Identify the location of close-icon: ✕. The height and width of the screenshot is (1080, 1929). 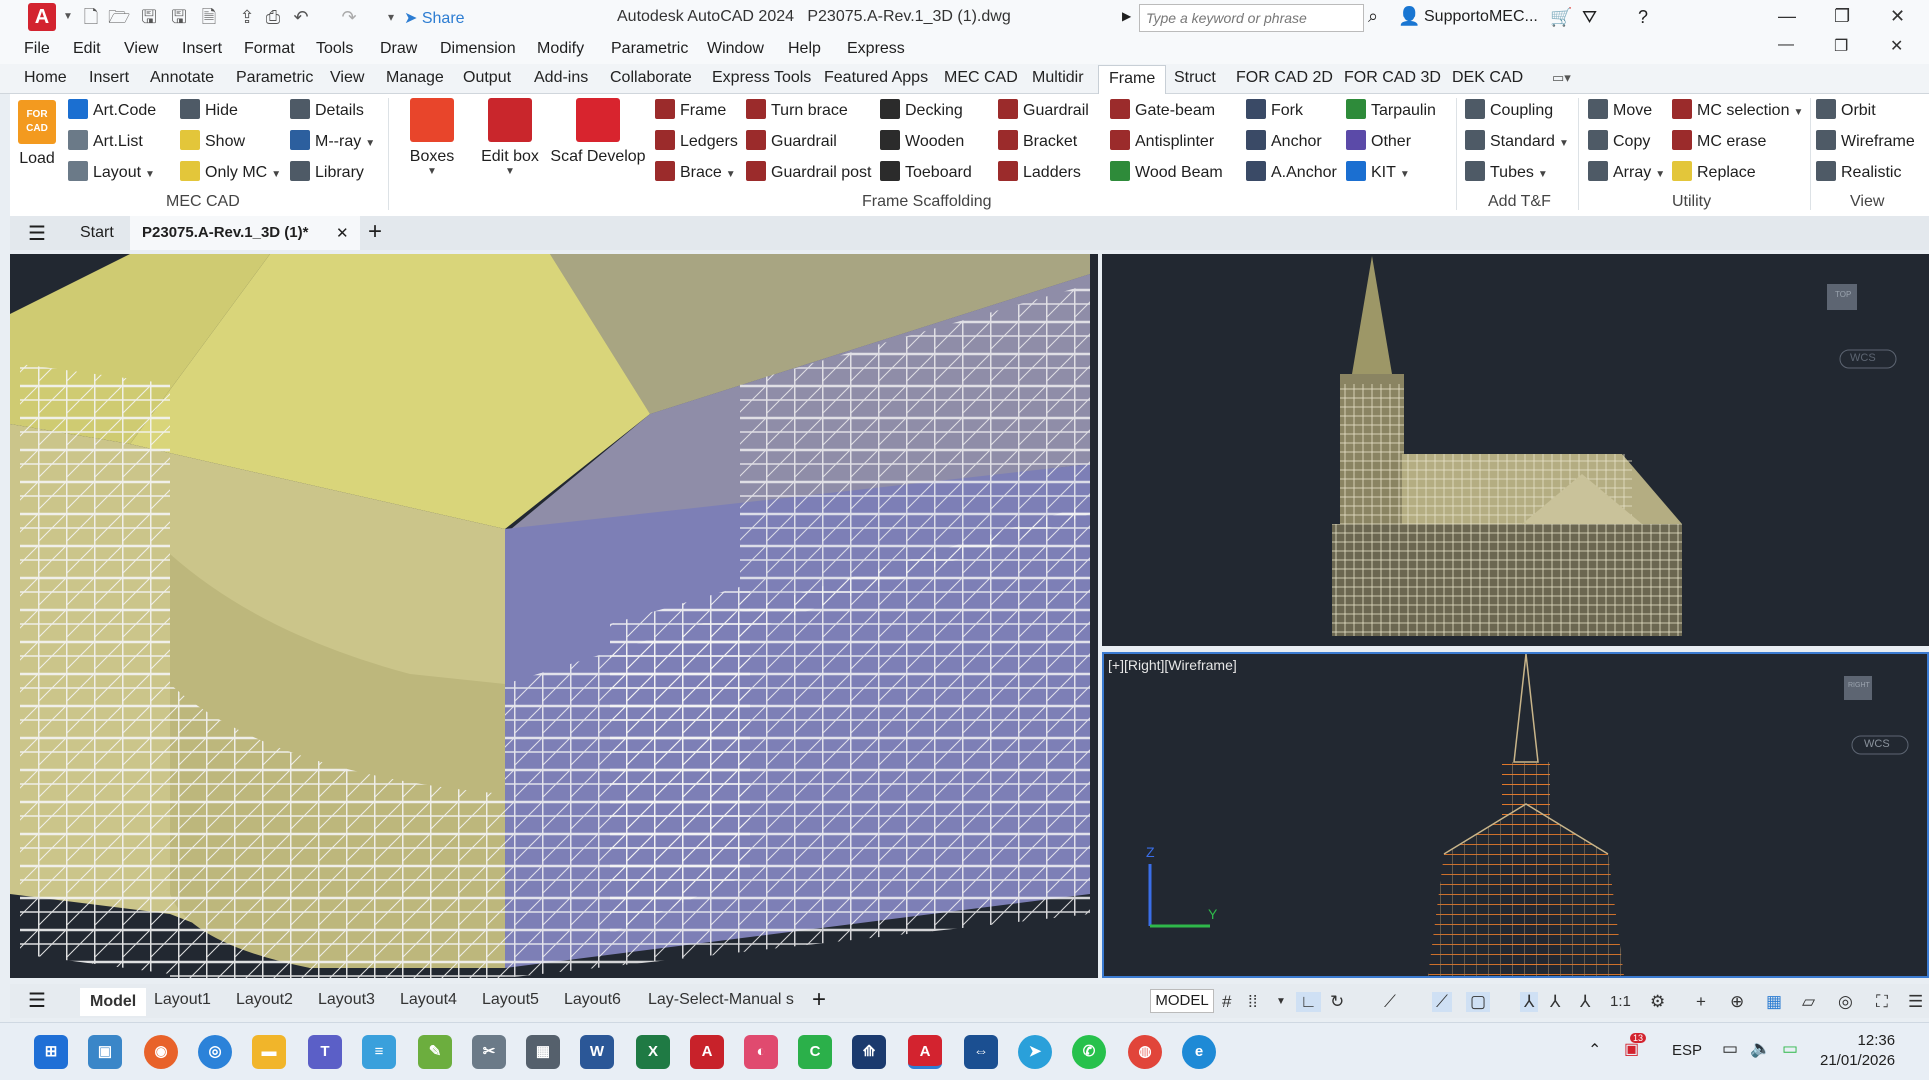
(1897, 16).